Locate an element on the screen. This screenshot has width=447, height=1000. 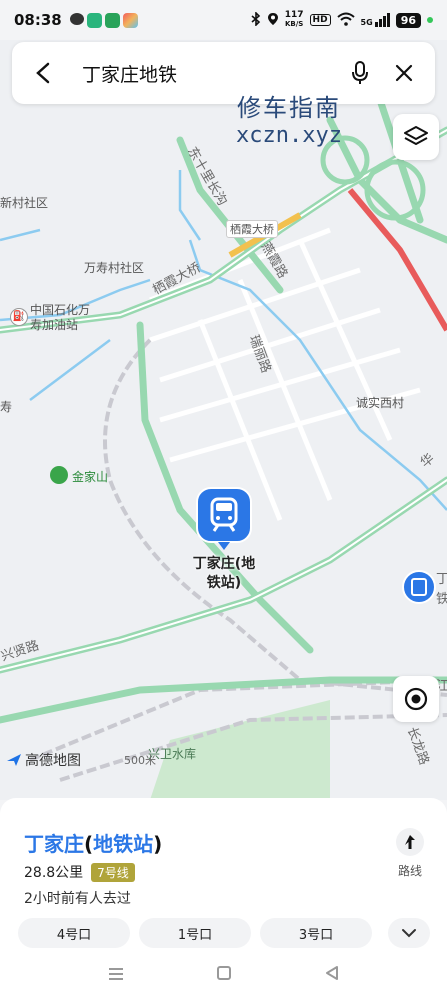
route-label: 路线 is located at coordinates (409, 871).